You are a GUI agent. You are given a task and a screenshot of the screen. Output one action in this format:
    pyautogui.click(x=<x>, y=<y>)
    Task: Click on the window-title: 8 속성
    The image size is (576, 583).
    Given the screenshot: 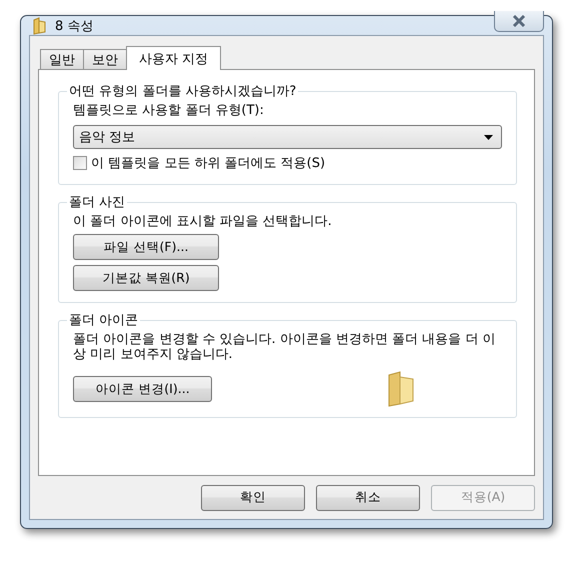 What is the action you would take?
    pyautogui.click(x=74, y=26)
    